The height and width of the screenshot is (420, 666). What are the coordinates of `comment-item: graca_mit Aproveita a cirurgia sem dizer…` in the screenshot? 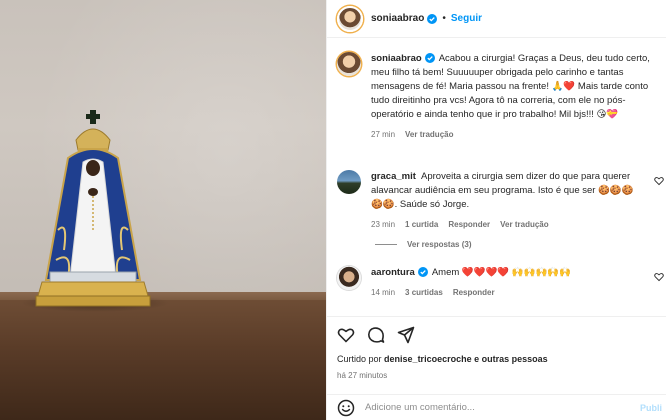 It's located at (492, 199).